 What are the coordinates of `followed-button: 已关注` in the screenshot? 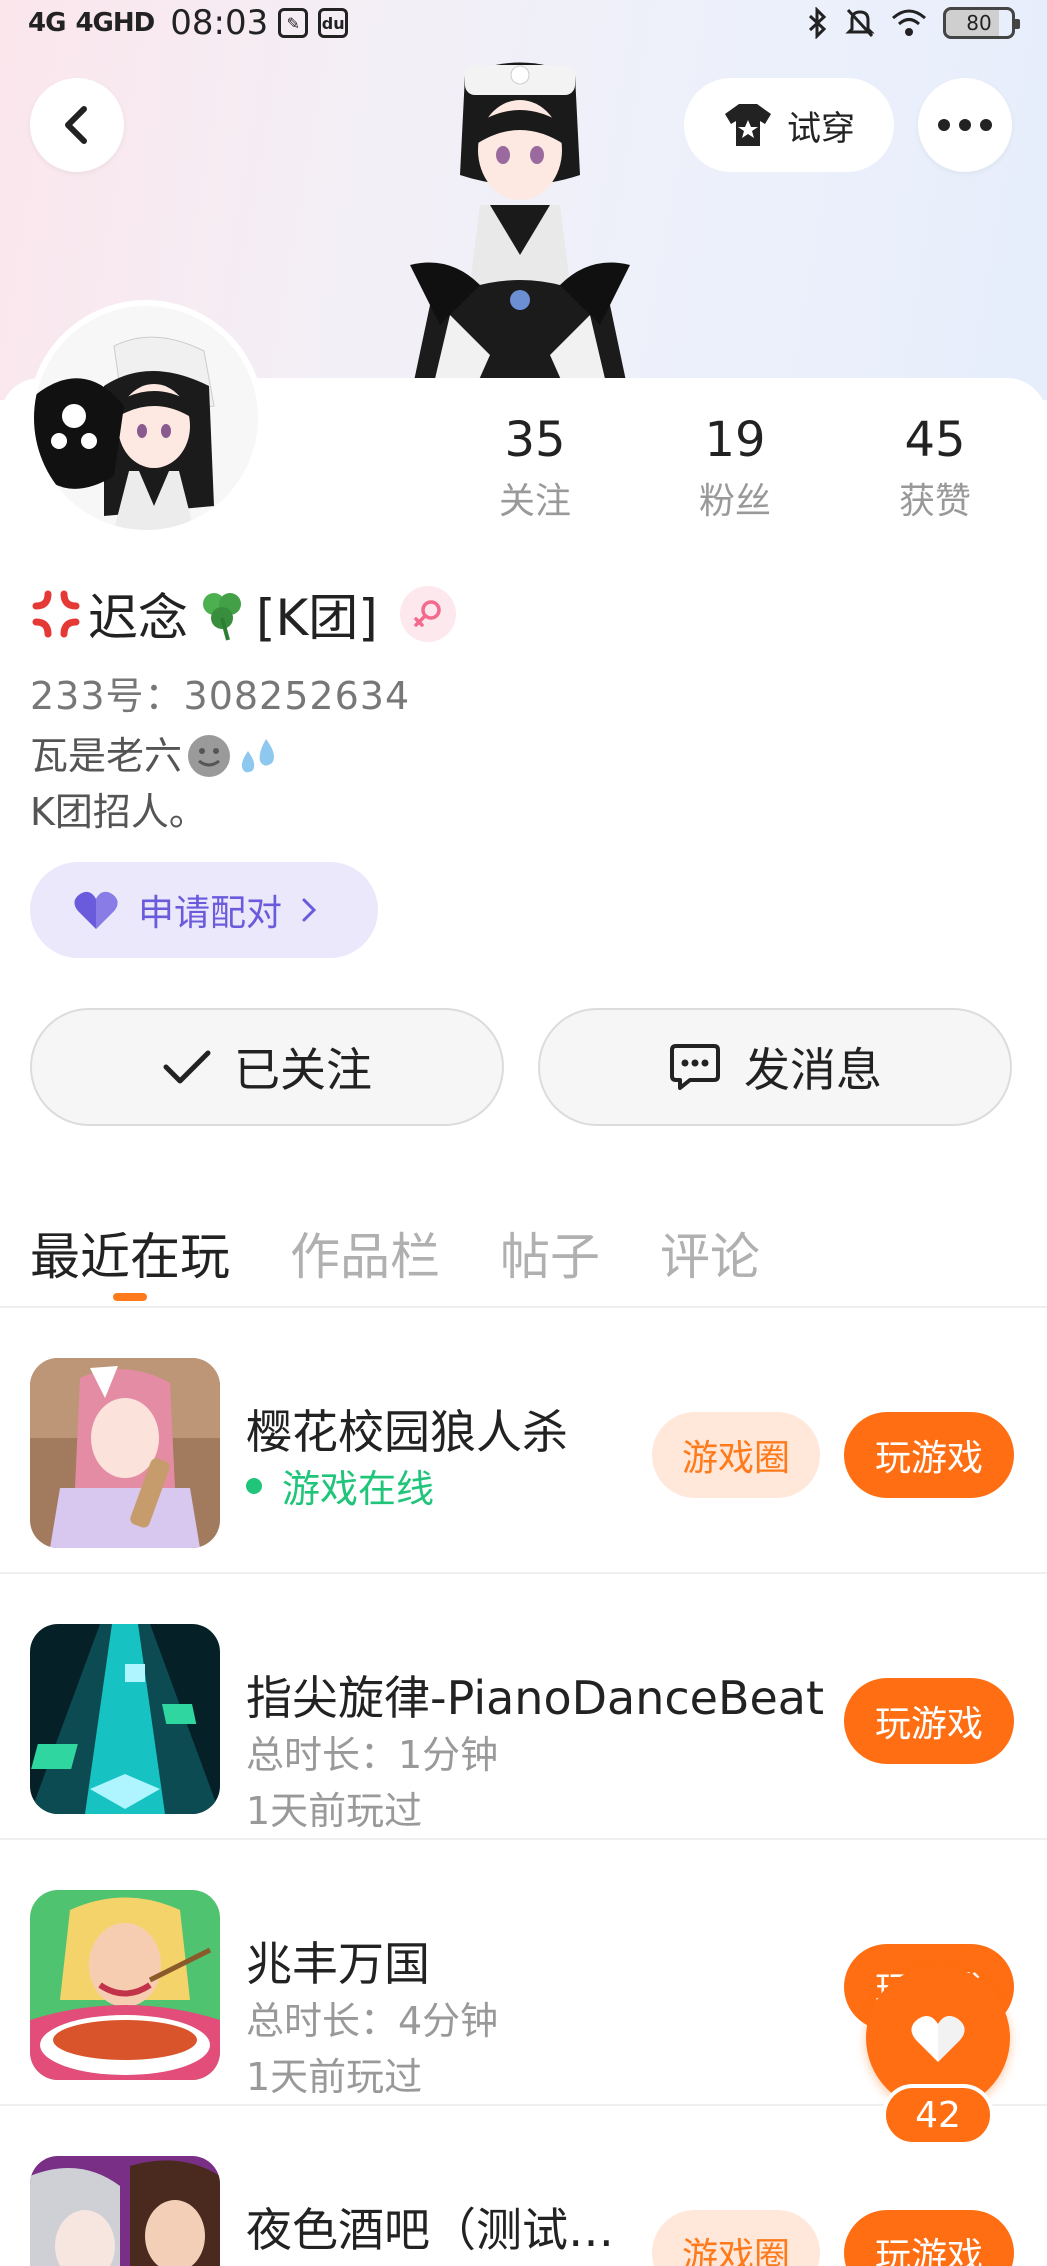 It's located at (267, 1067).